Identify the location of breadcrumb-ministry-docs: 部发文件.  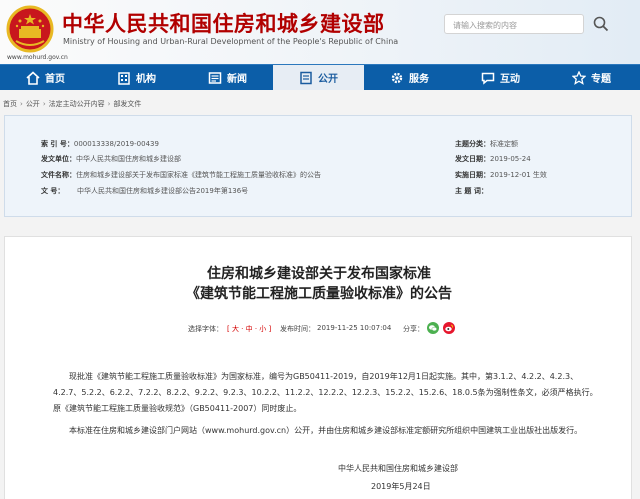
(127, 104).